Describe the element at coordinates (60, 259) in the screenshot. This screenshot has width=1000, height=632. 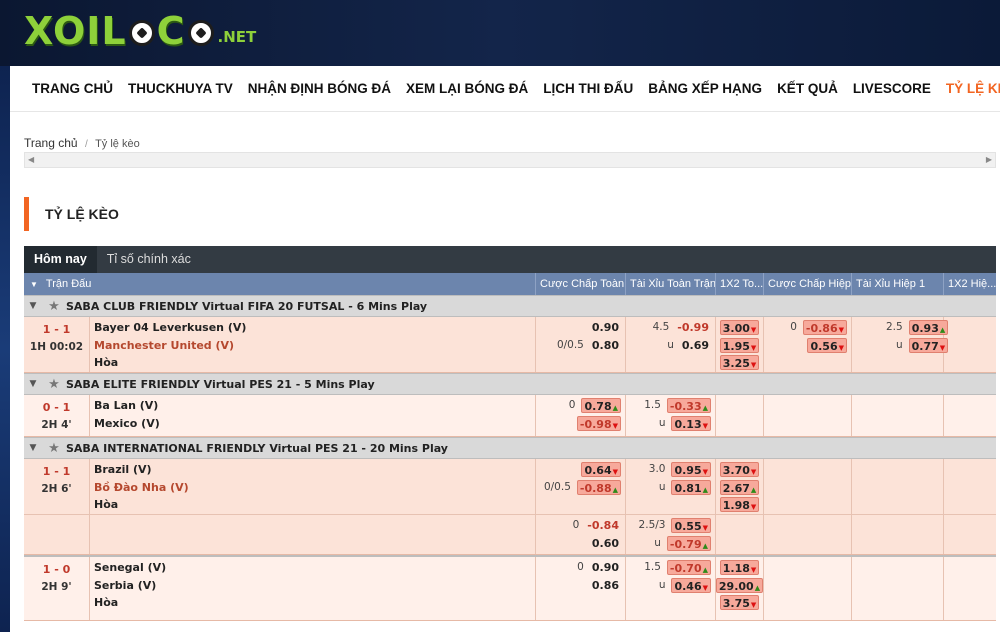
I see `tab-today: Hôm nay` at that location.